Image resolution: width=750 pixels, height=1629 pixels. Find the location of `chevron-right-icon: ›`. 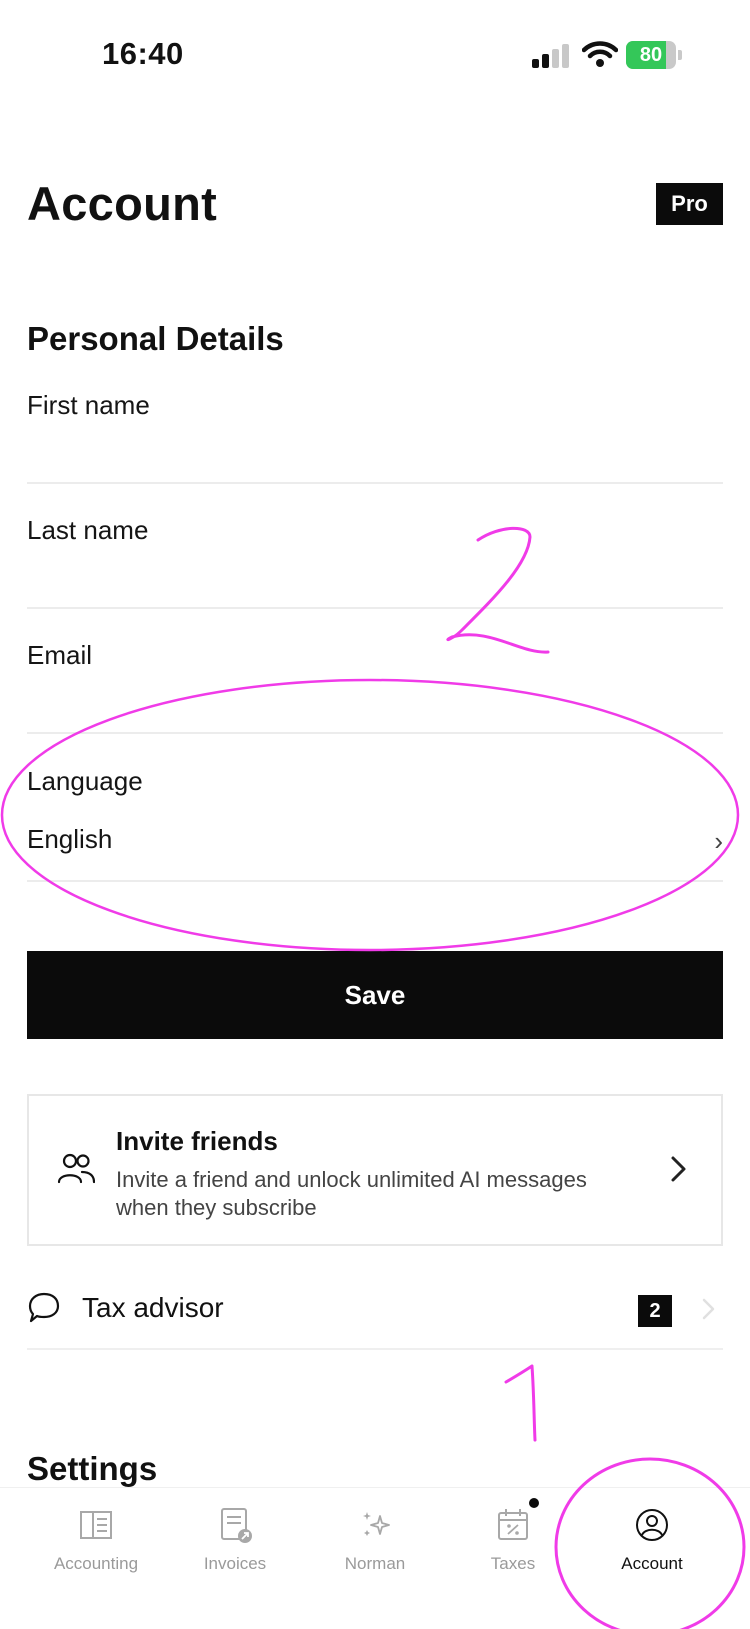

chevron-right-icon: › is located at coordinates (718, 841).